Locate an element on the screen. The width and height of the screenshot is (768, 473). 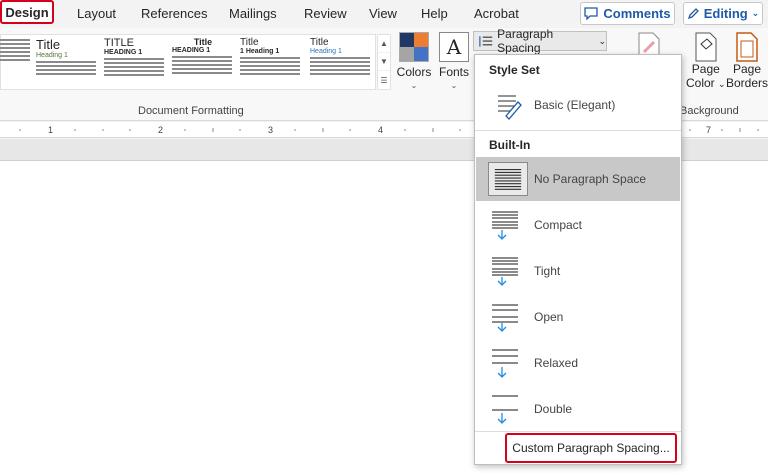
compact-spacing-icon is located at coordinates (505, 225).